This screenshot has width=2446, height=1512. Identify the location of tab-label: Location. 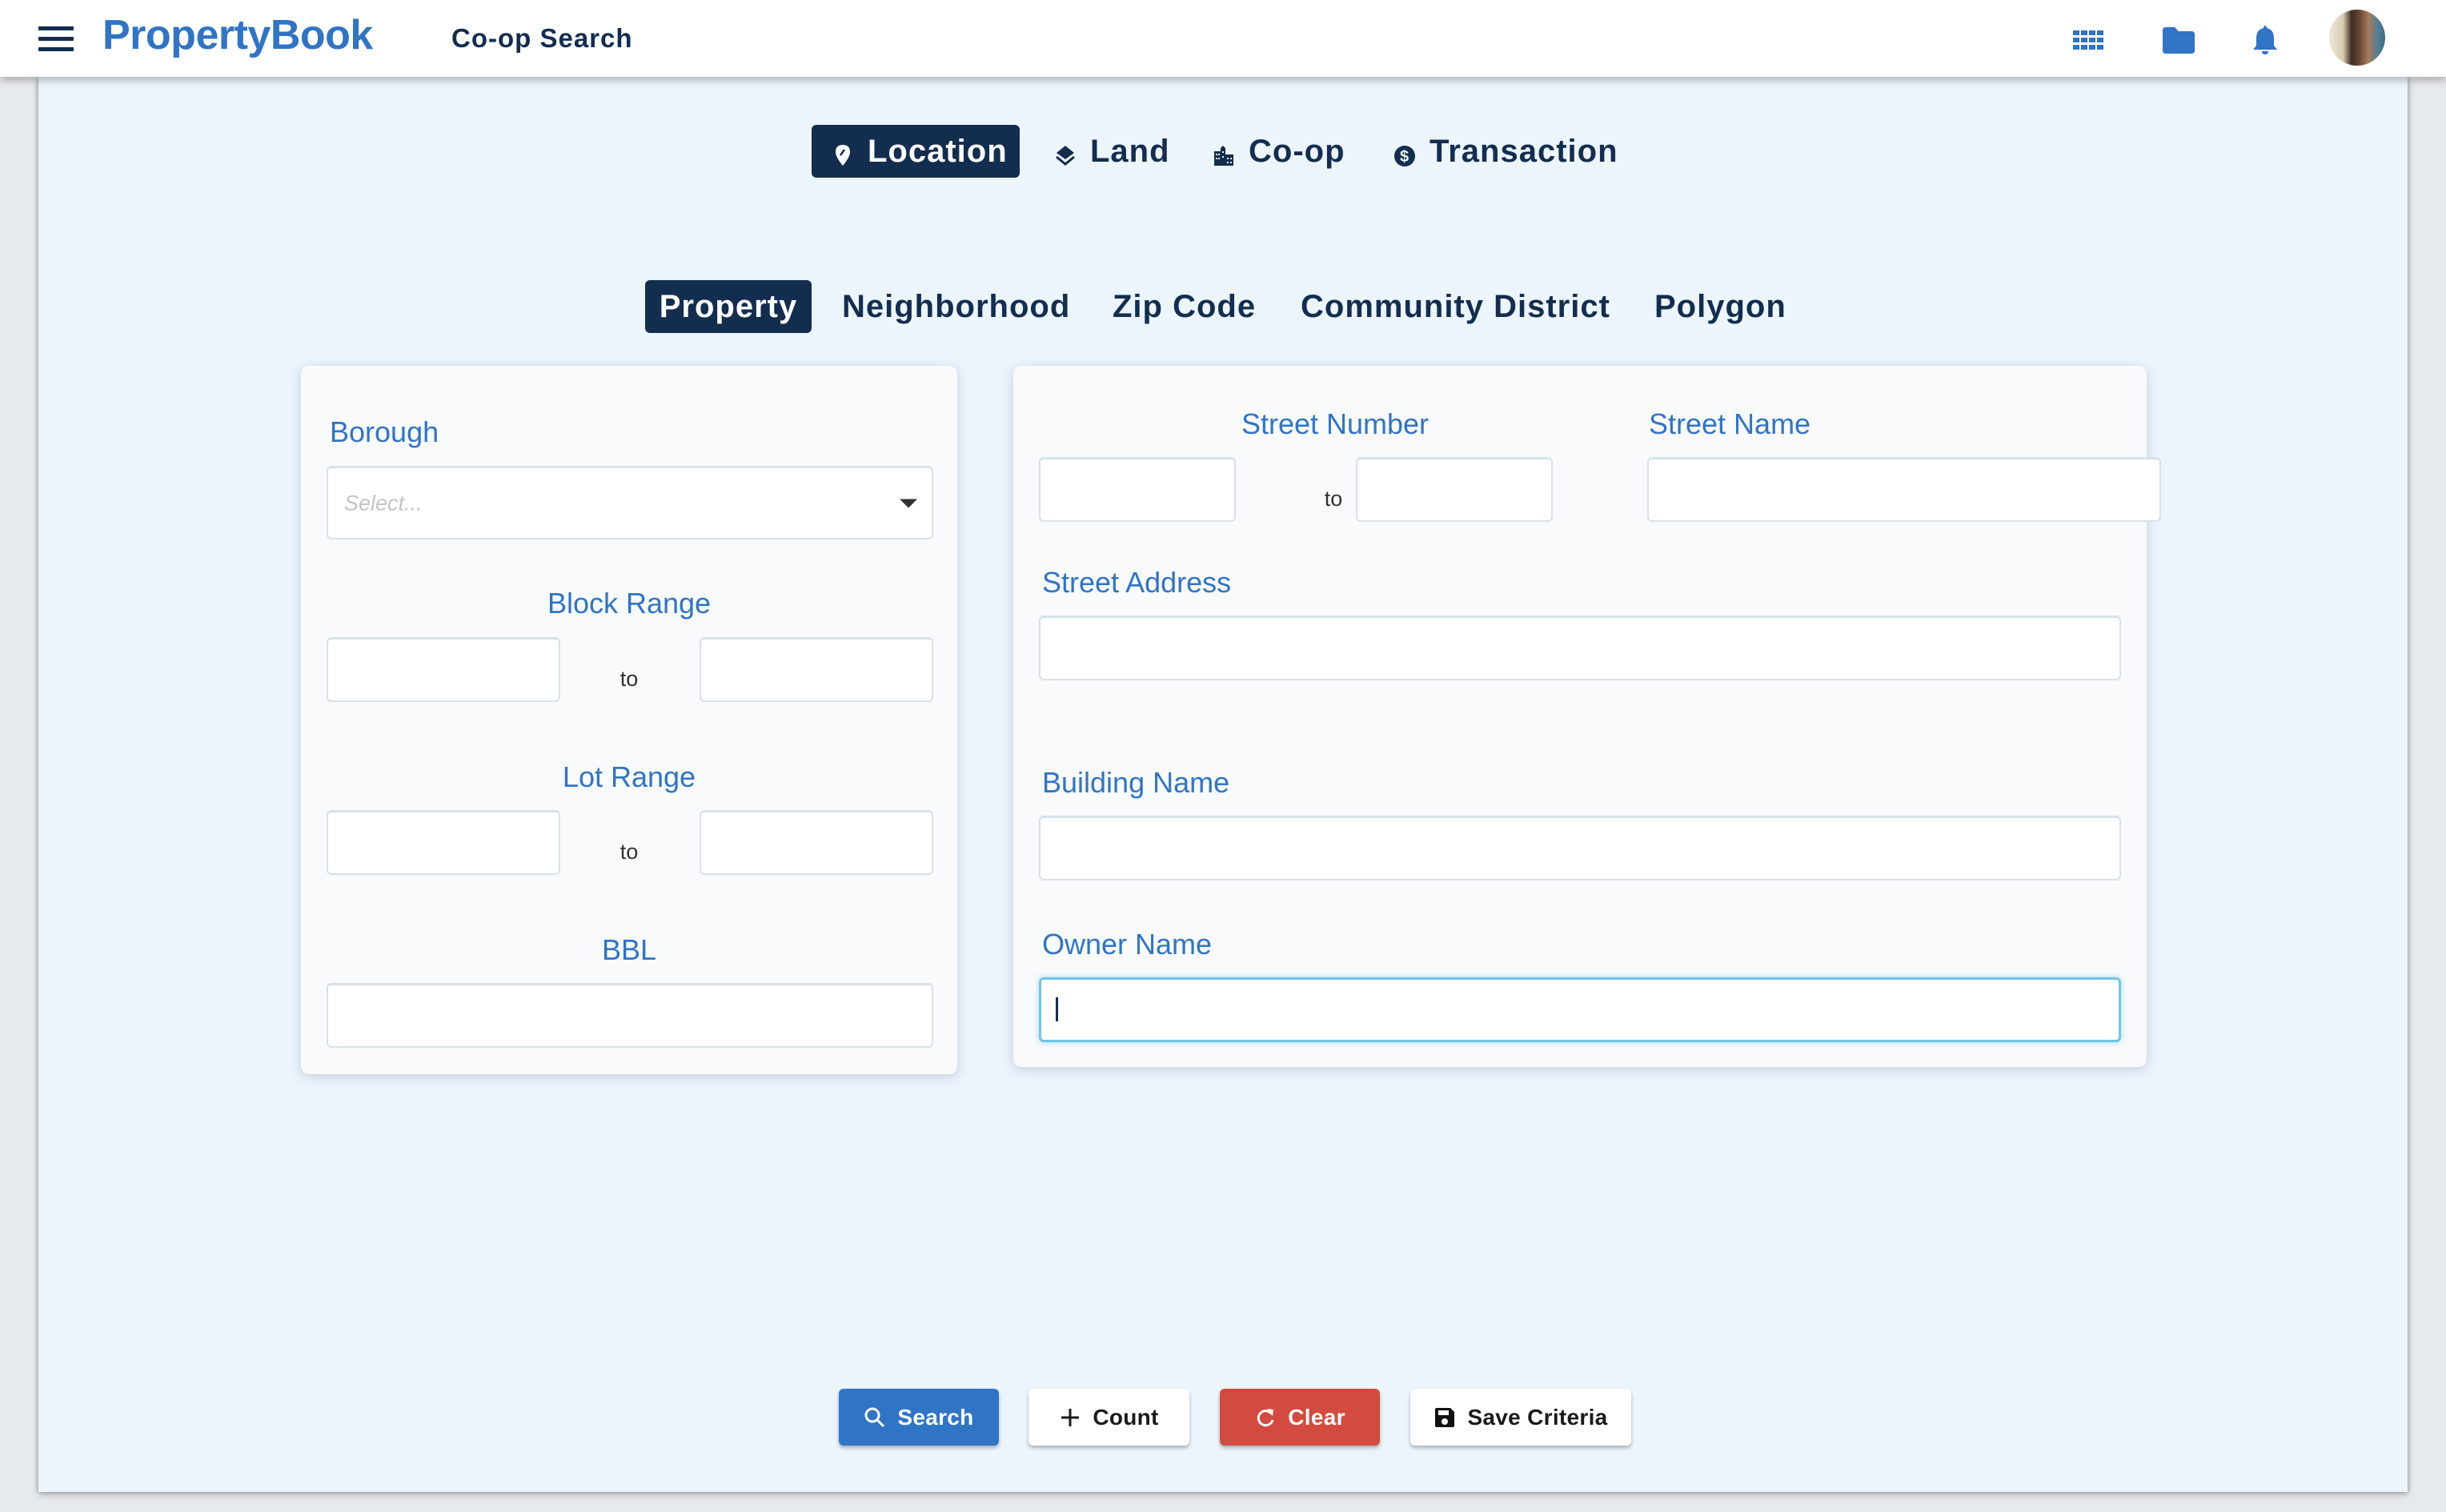
(938, 151).